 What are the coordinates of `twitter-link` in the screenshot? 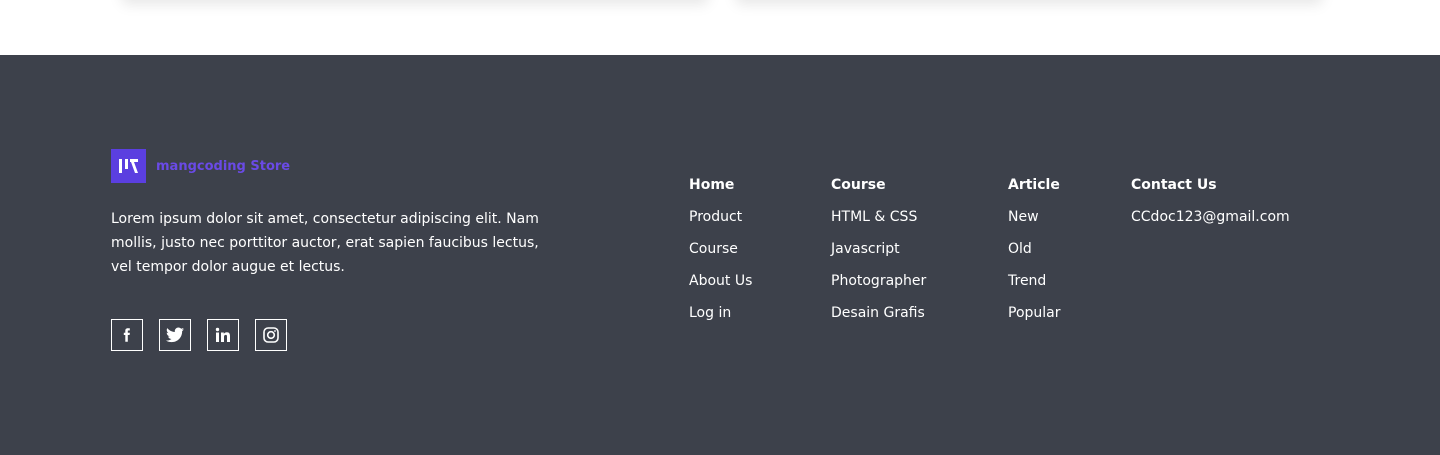 It's located at (175, 335).